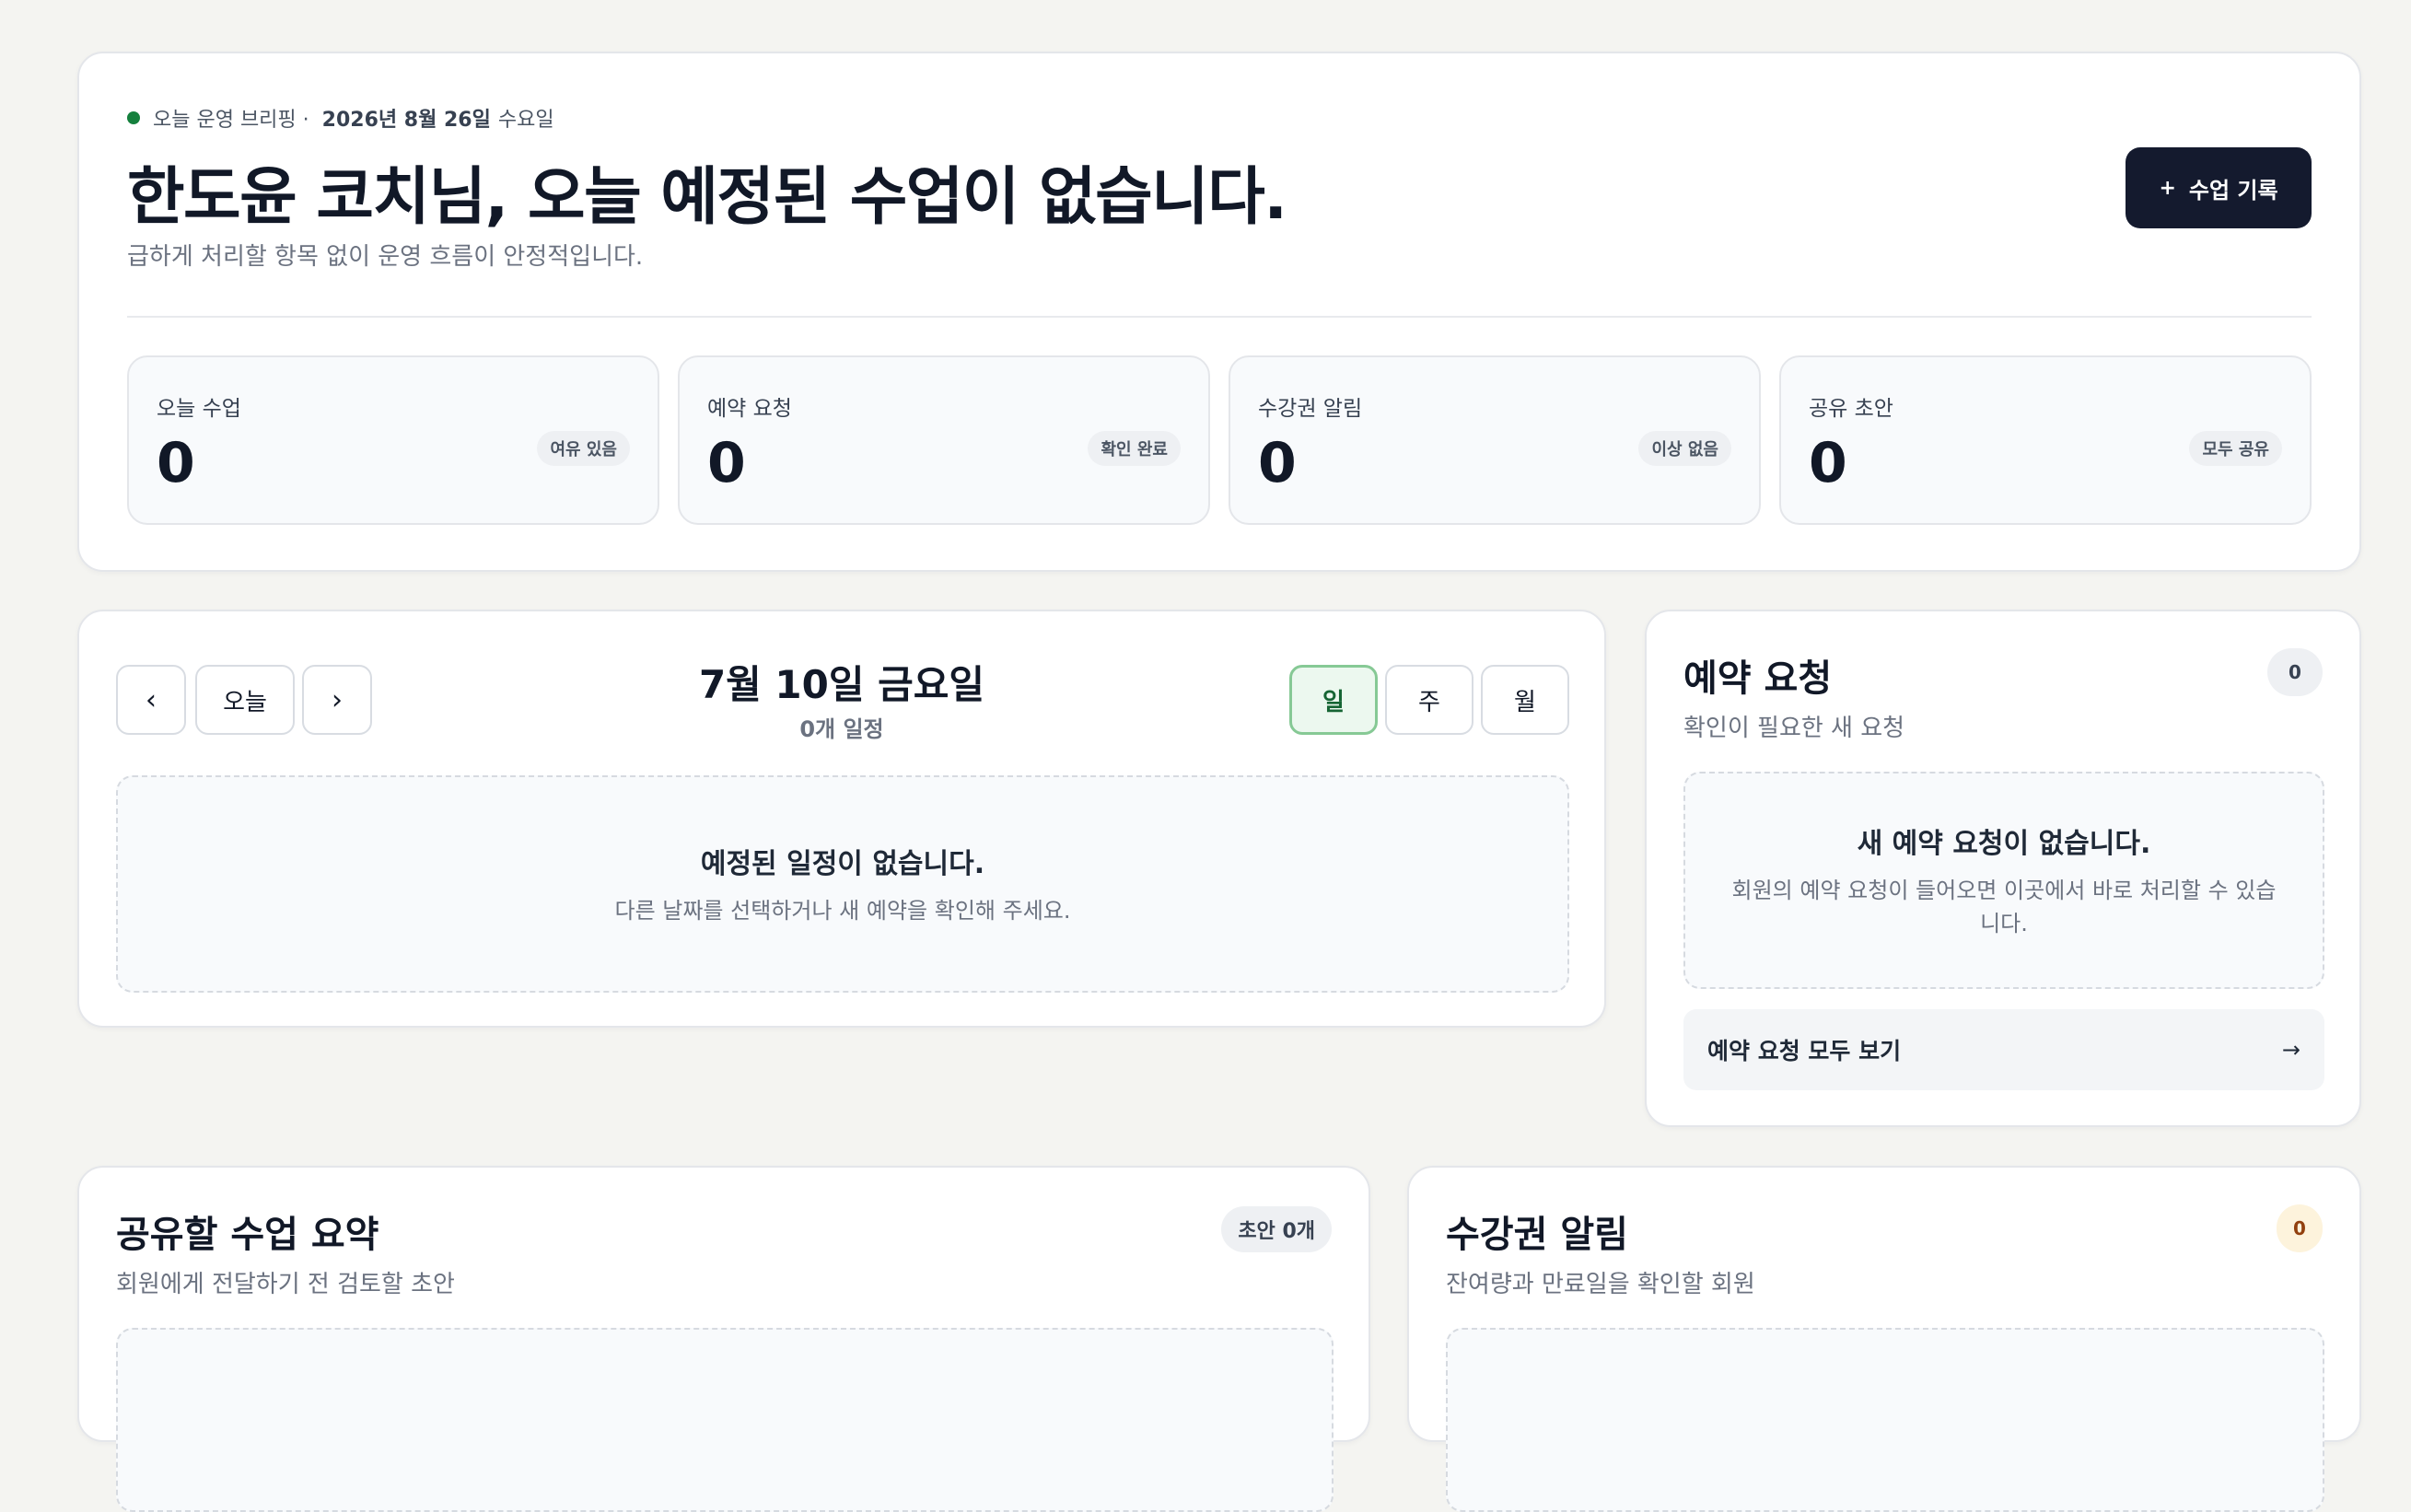  I want to click on record-lesson-button: + 수업 기록, so click(2219, 187).